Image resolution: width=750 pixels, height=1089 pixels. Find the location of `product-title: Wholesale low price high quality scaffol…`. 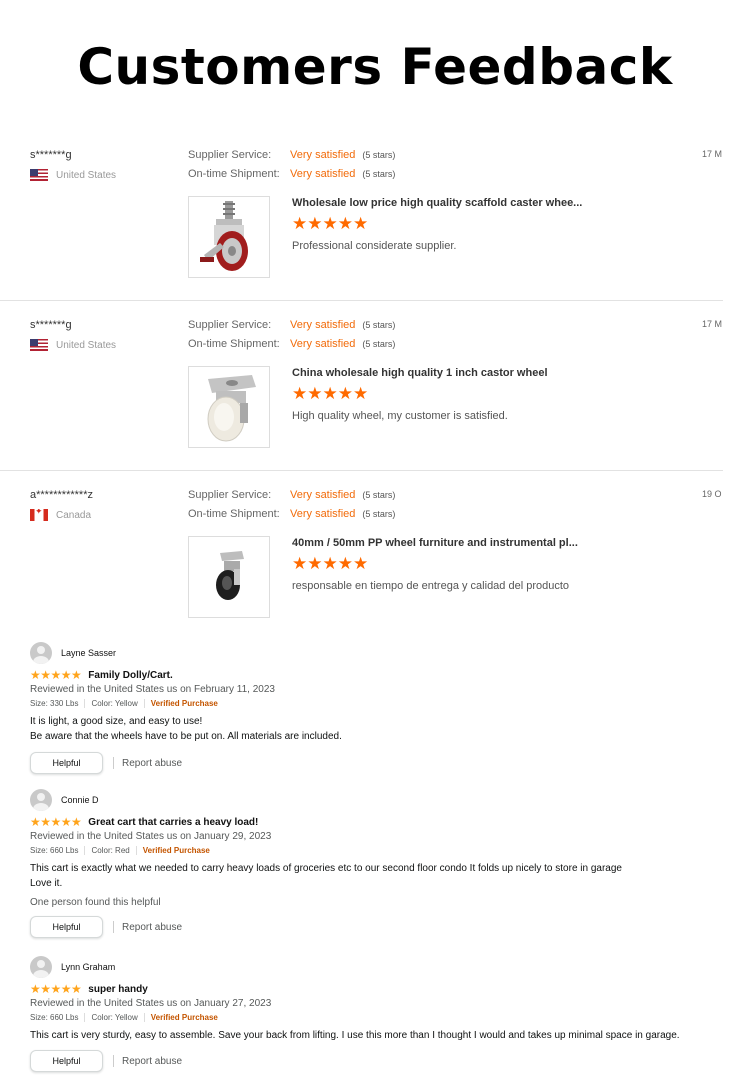

product-title: Wholesale low price high quality scaffol… is located at coordinates (437, 203).